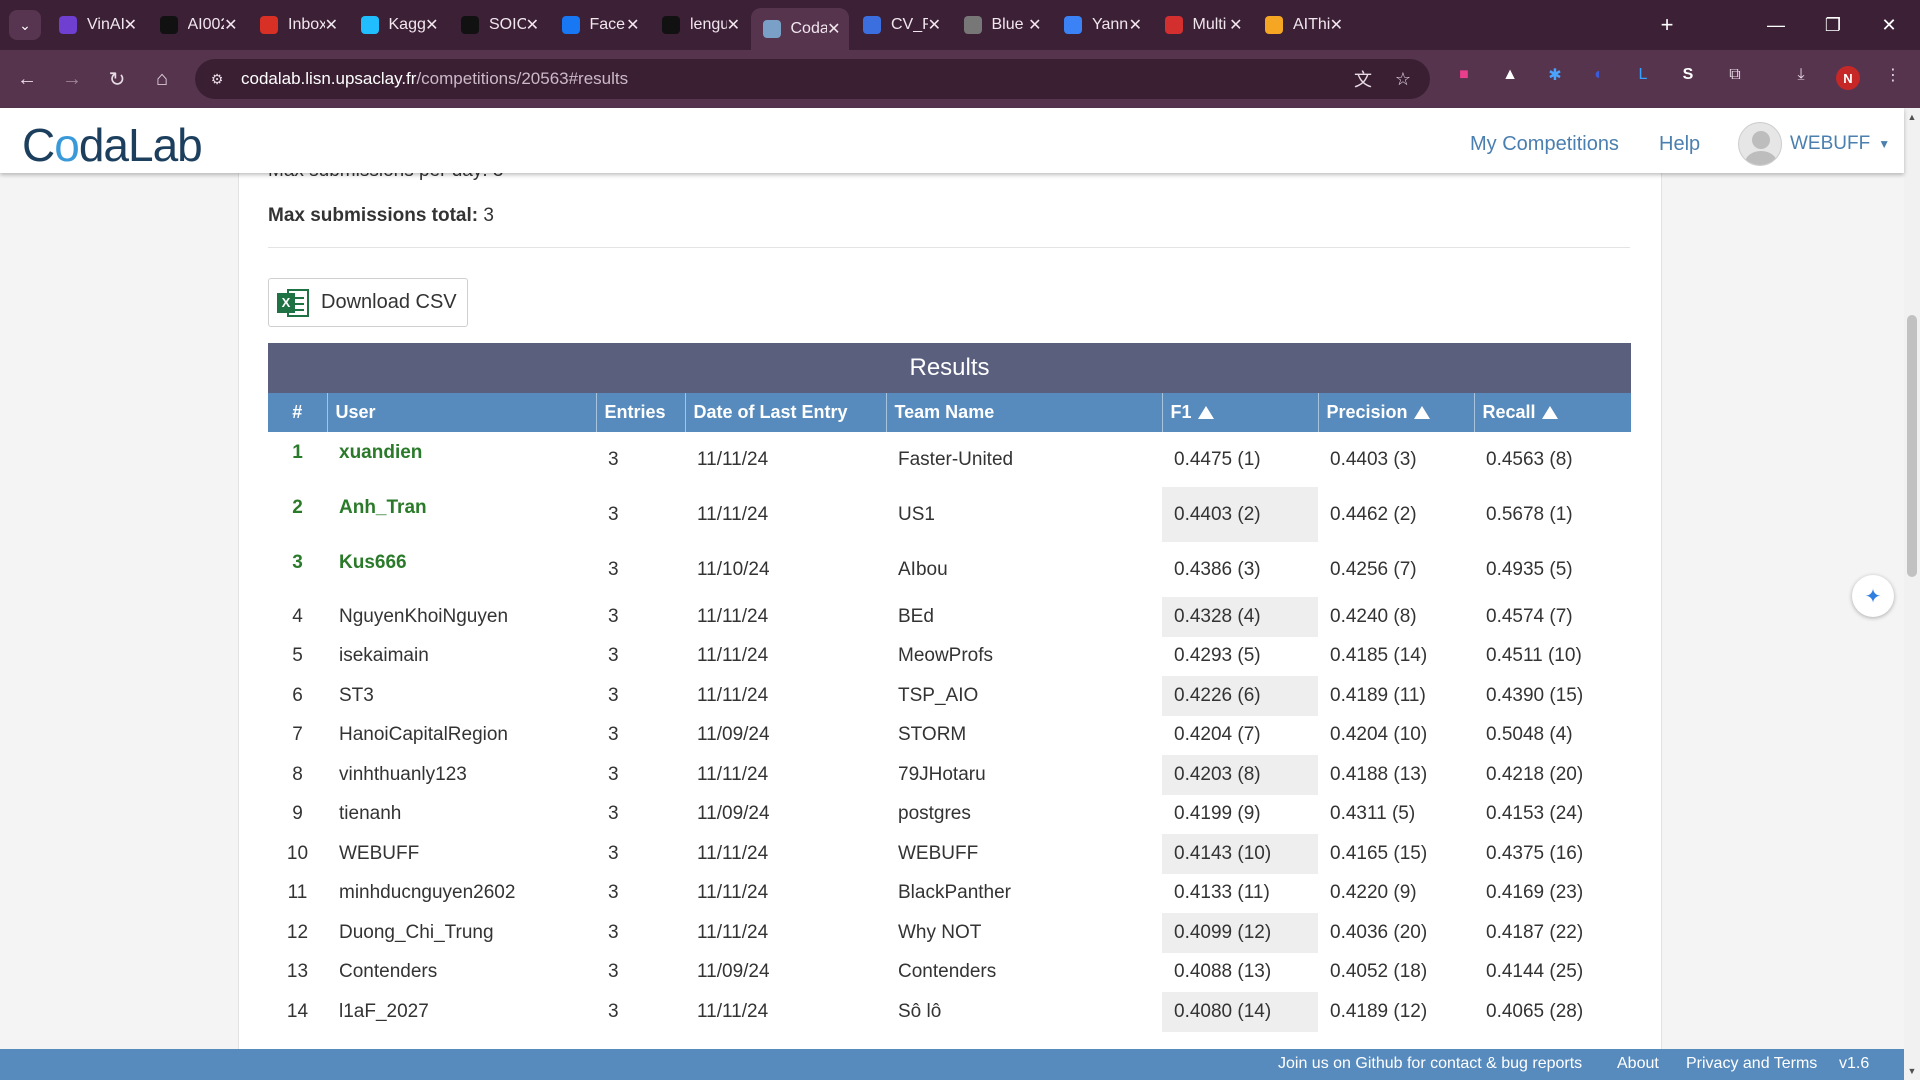 This screenshot has height=1080, width=1920. What do you see at coordinates (1464, 75) in the screenshot?
I see `extension-video-icon: ■` at bounding box center [1464, 75].